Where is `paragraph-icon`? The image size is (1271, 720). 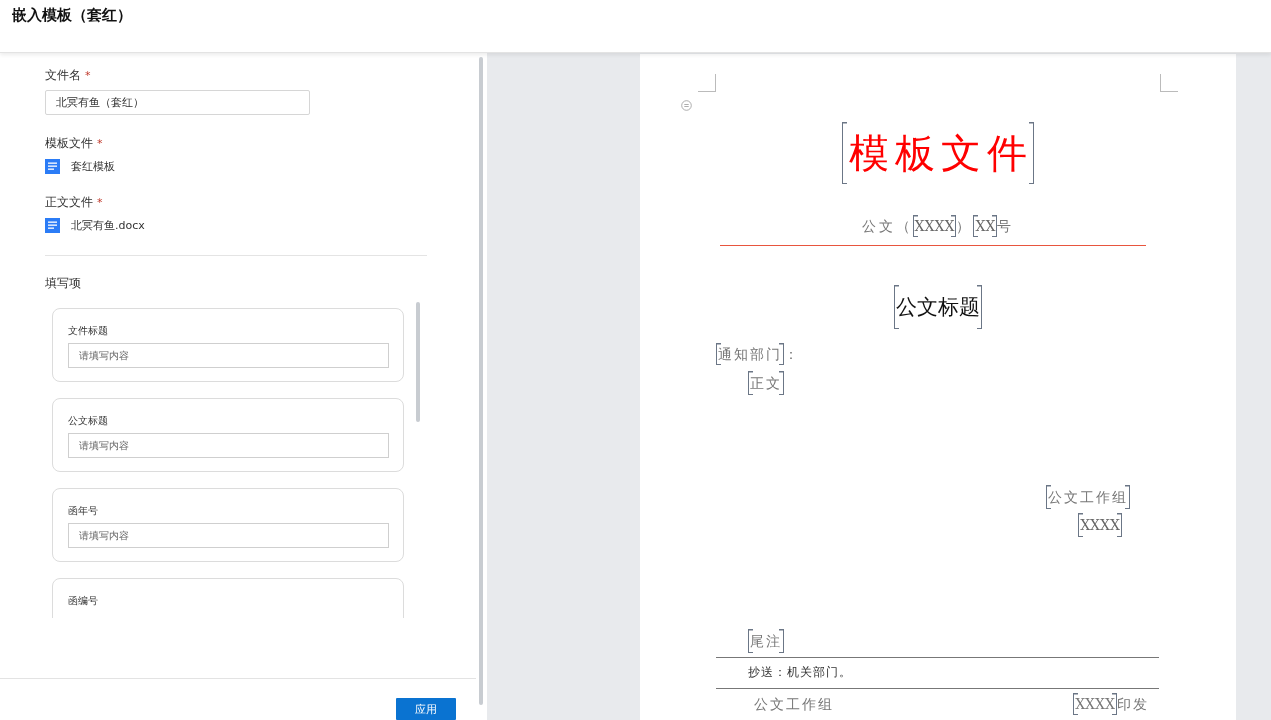
paragraph-icon is located at coordinates (686, 105).